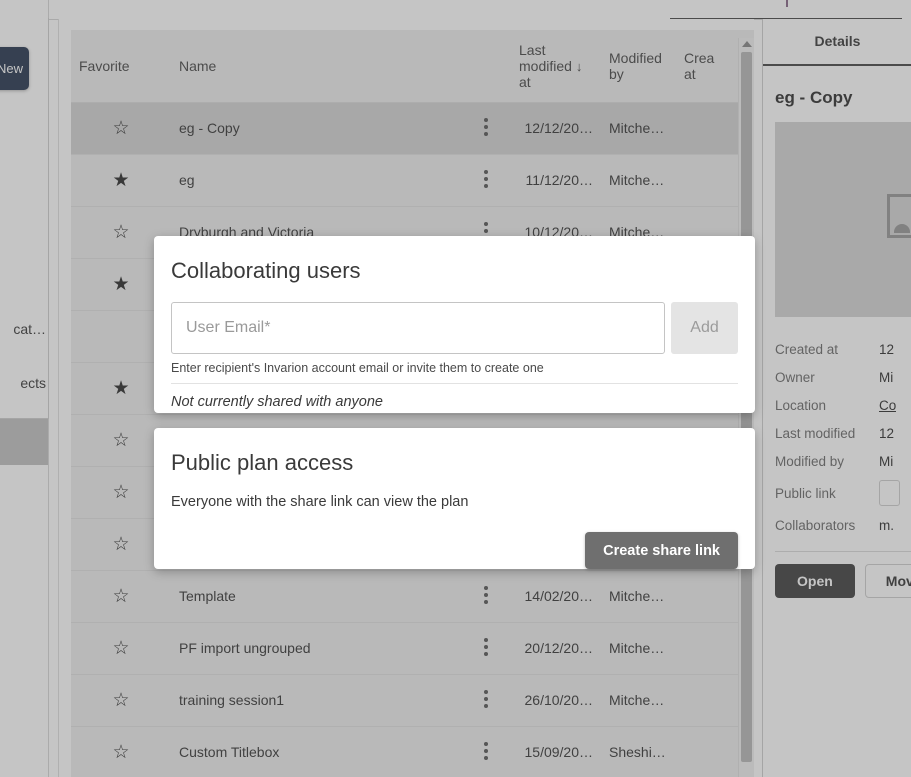  What do you see at coordinates (418, 328) in the screenshot?
I see `user-email-input` at bounding box center [418, 328].